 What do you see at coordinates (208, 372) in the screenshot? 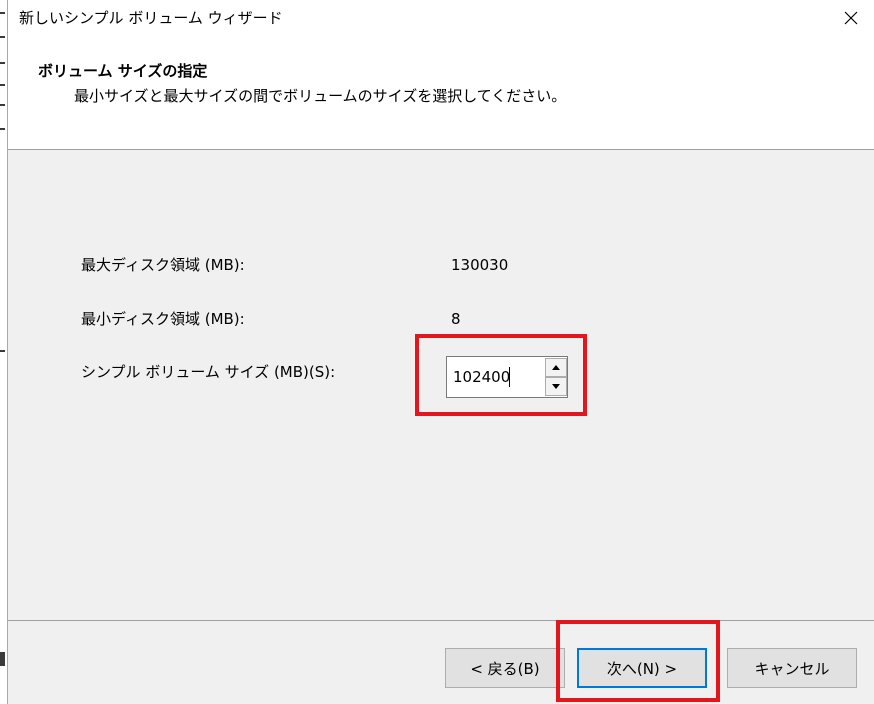
I see `volume-size-label: シンプル ボリューム サイズ (MB)(S):` at bounding box center [208, 372].